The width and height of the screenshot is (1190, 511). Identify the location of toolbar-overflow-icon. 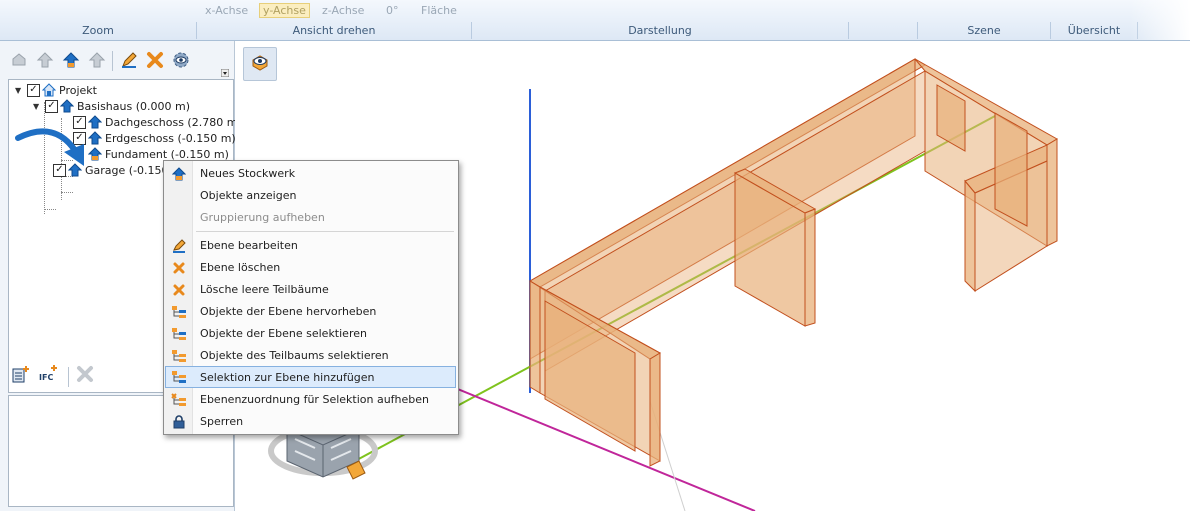
(225, 73).